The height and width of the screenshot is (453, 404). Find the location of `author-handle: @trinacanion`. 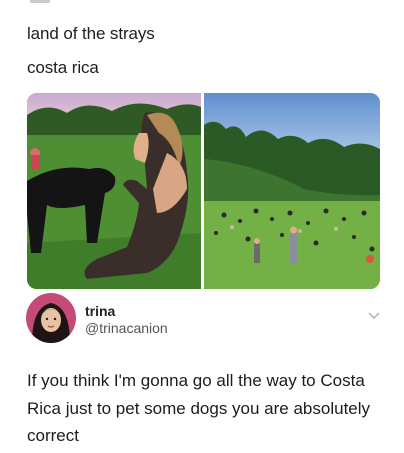

author-handle: @trinacanion is located at coordinates (126, 328).